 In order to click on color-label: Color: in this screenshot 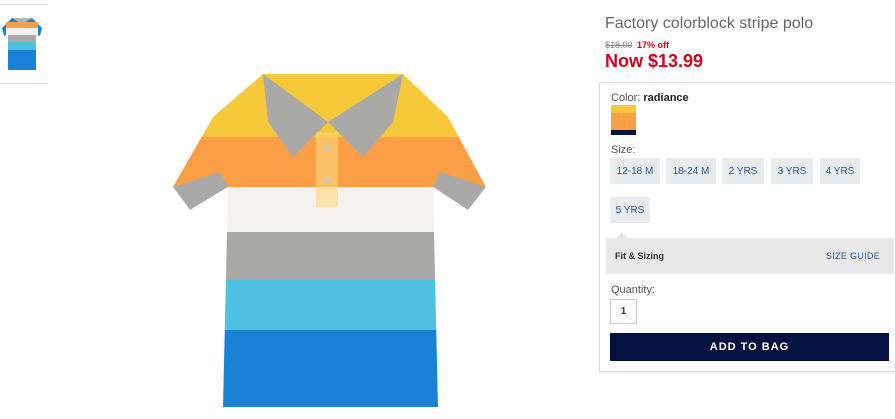, I will do `click(626, 98)`.